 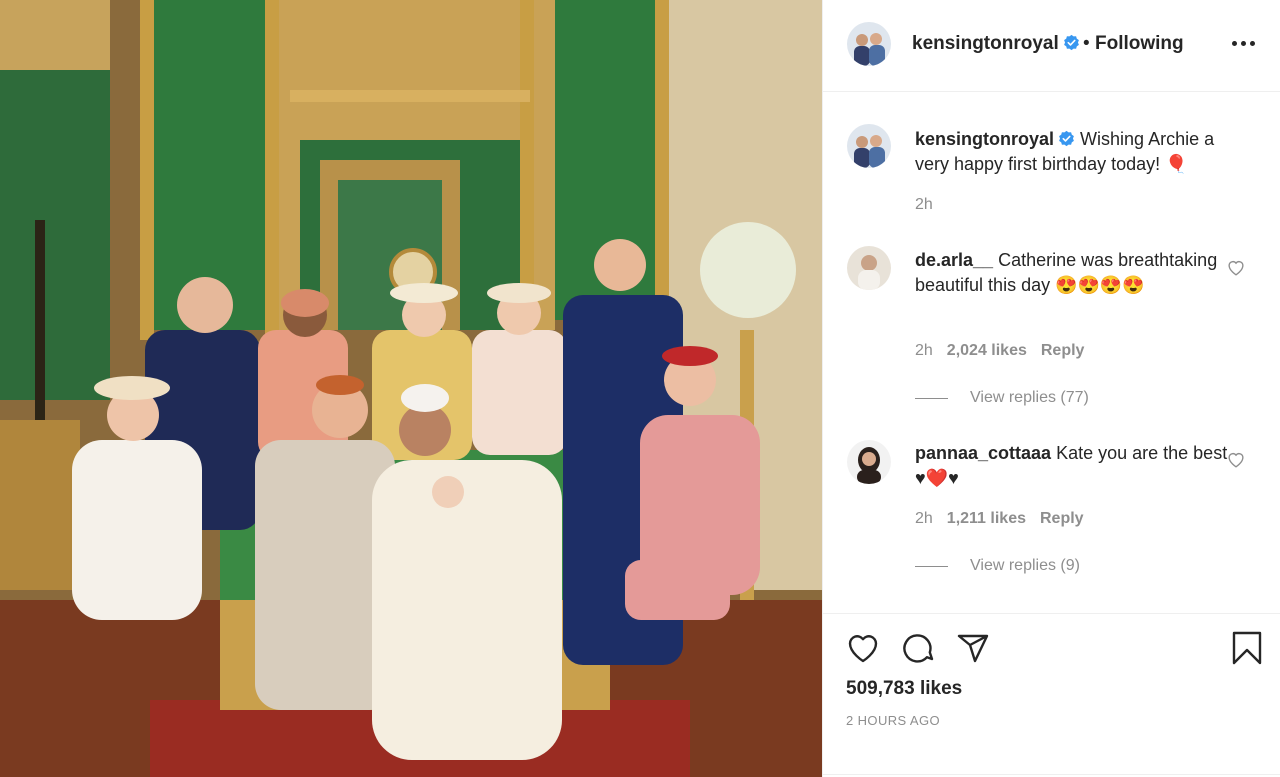 What do you see at coordinates (954, 260) in the screenshot?
I see `comment-1-username: de.arla__` at bounding box center [954, 260].